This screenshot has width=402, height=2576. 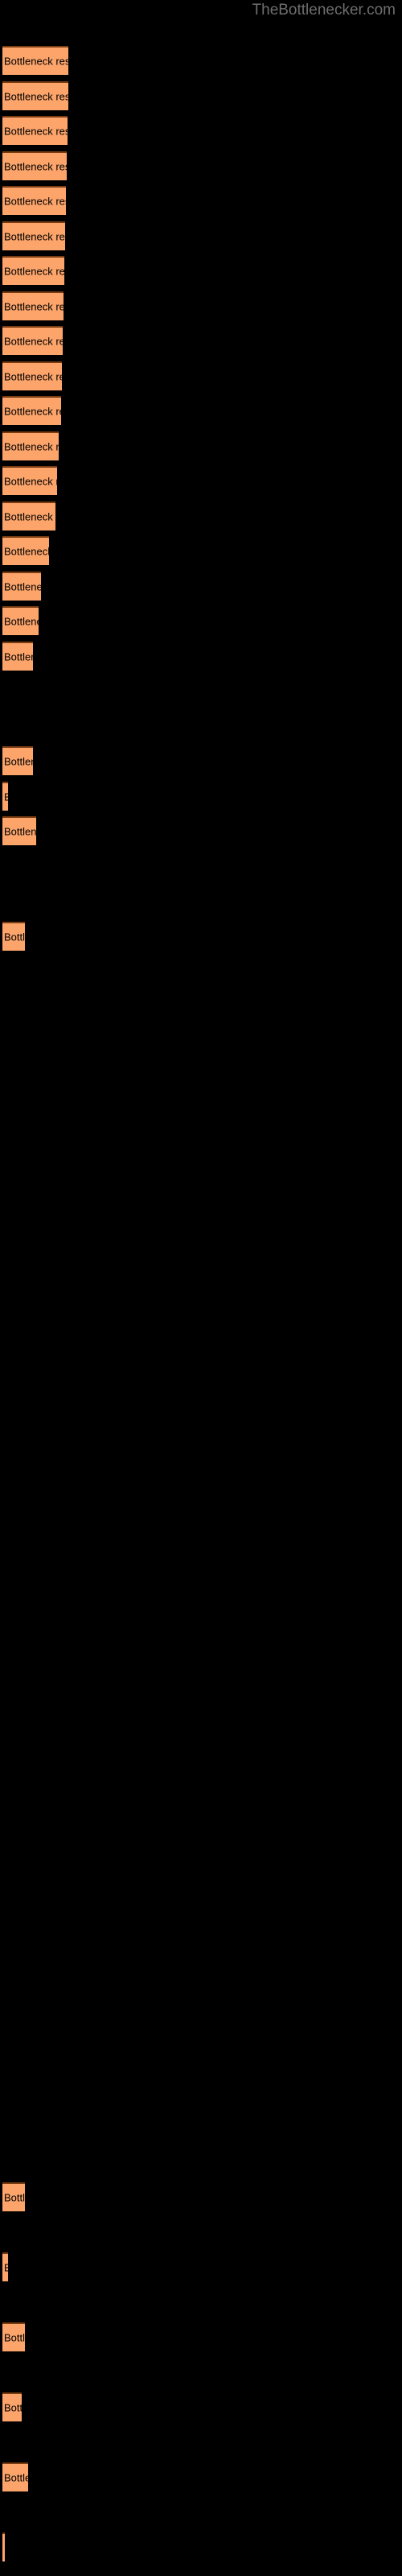 I want to click on bar-12: Bottleneck result, so click(x=30, y=445).